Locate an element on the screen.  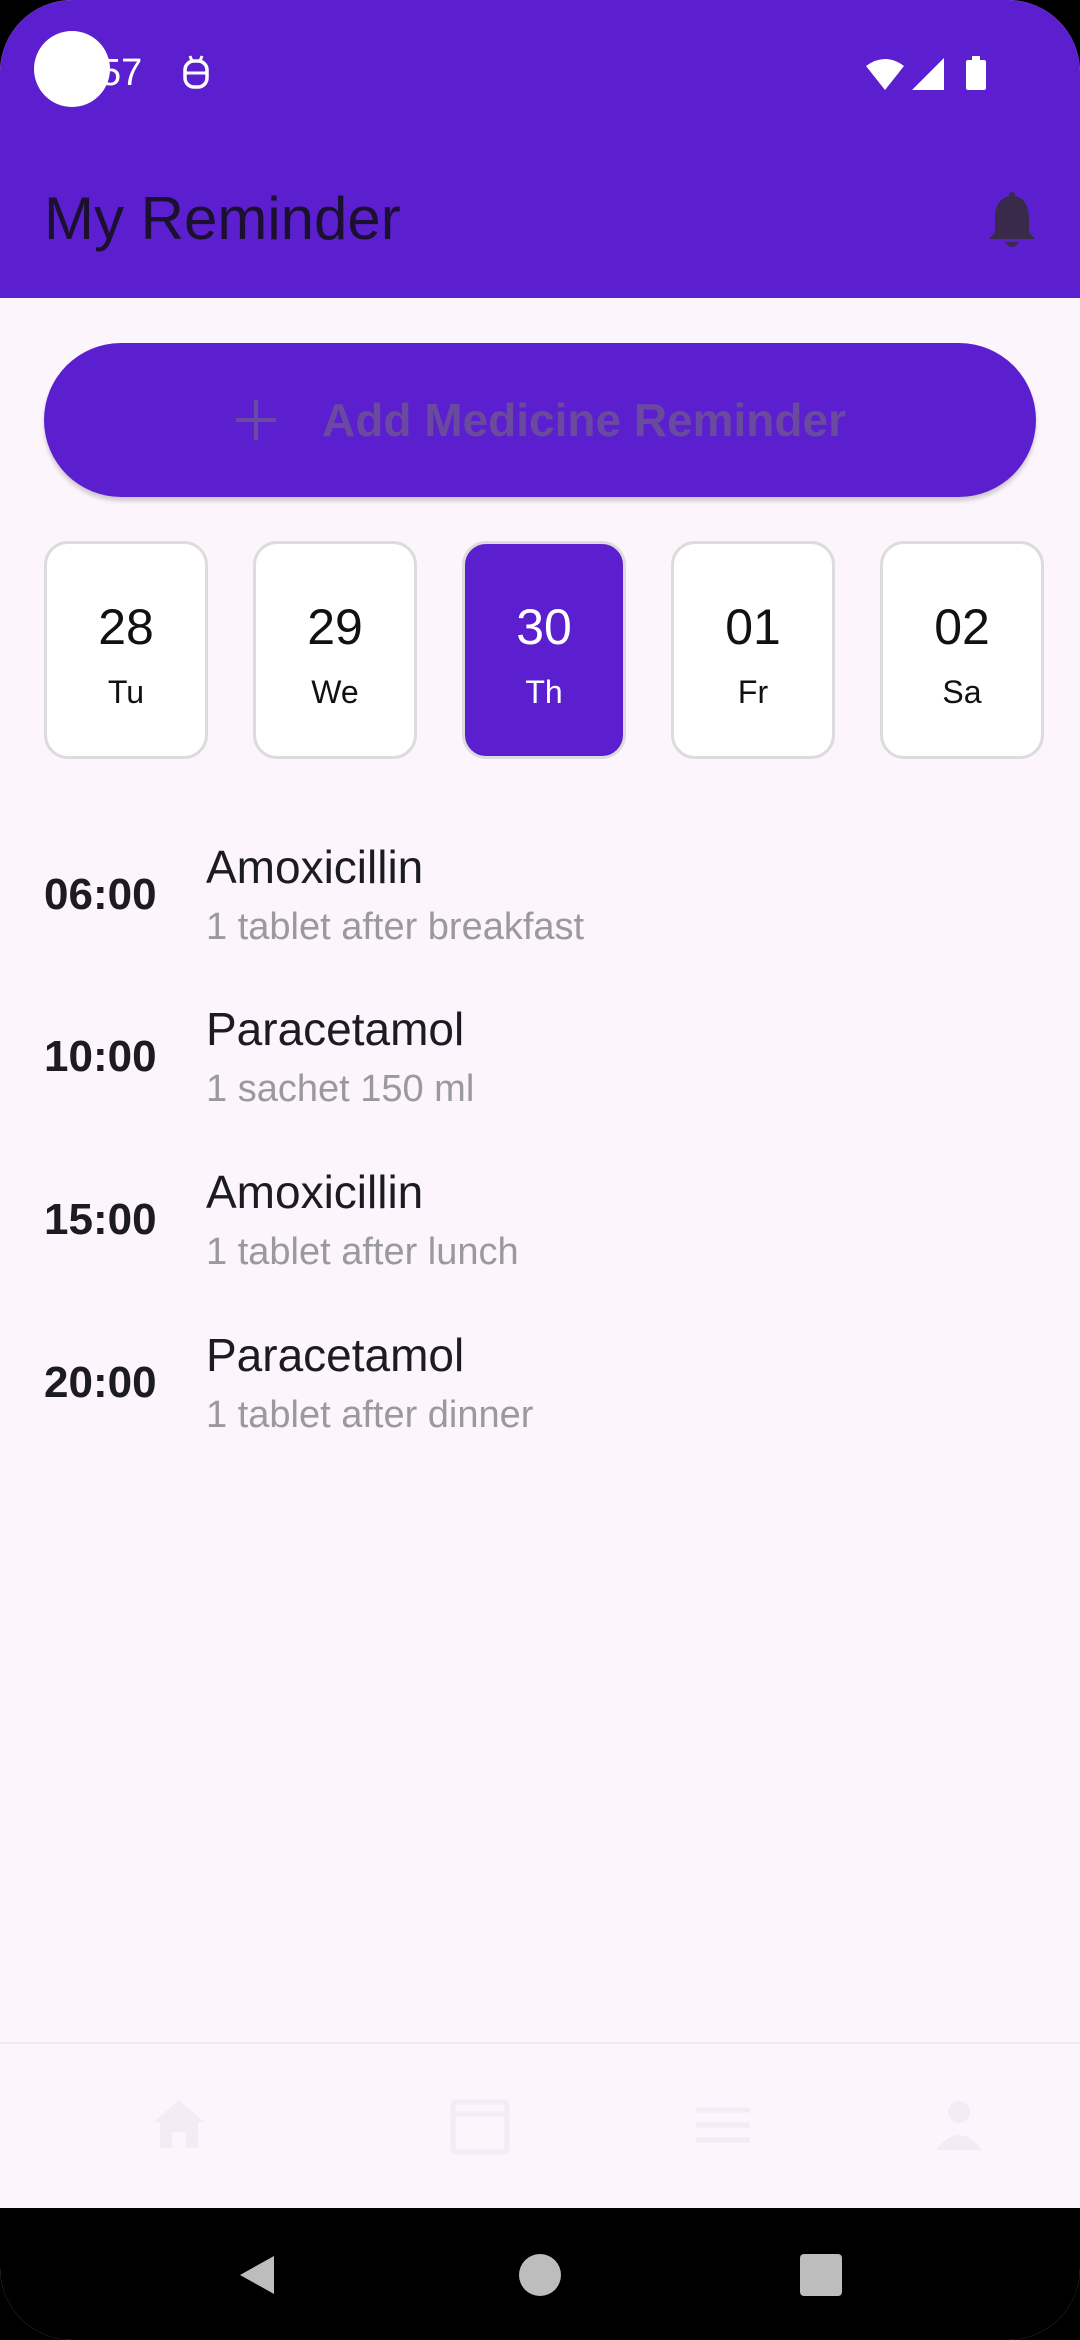
signal-icon is located at coordinates (928, 74).